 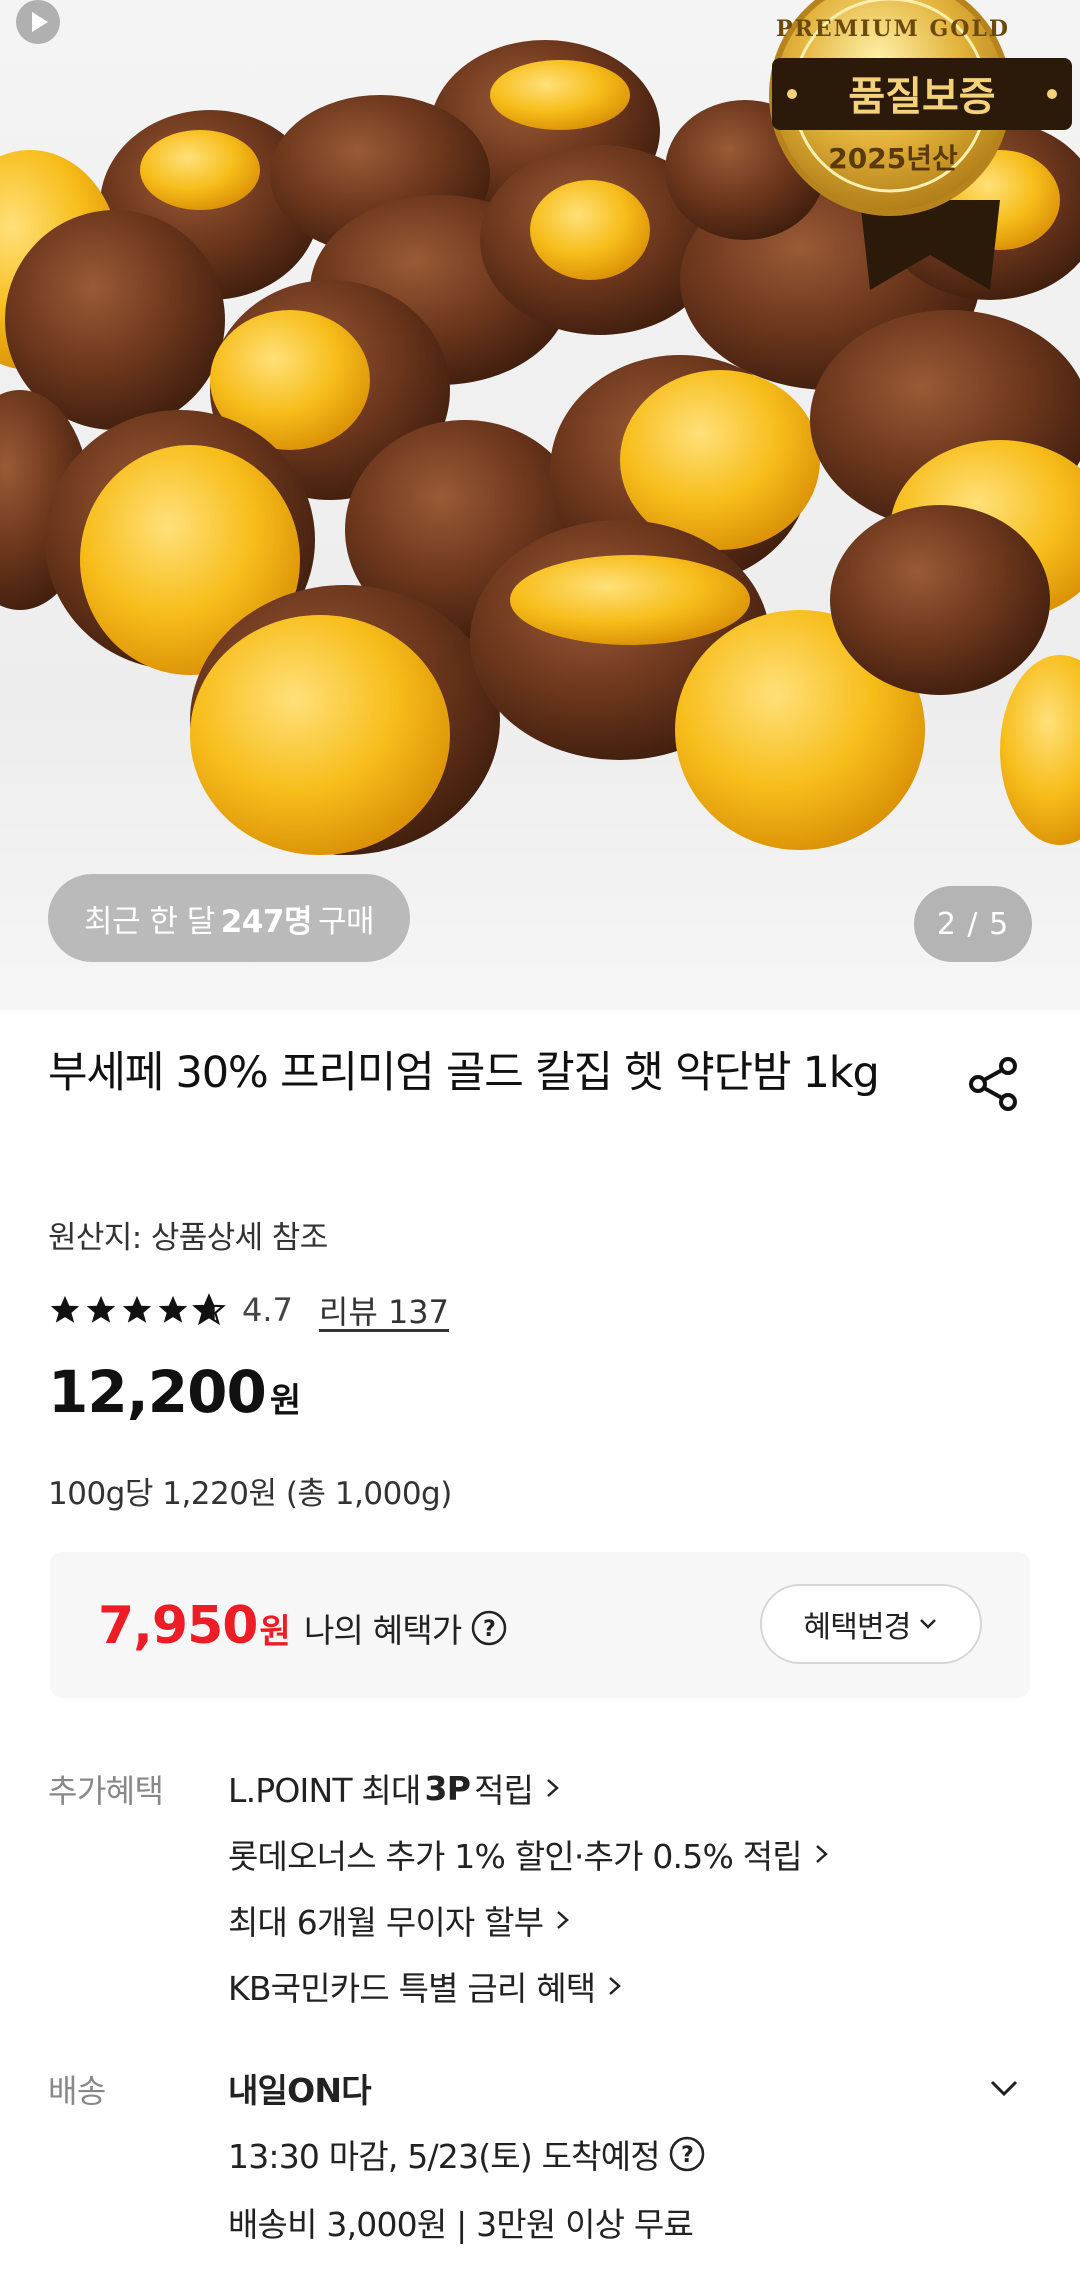 What do you see at coordinates (346, 921) in the screenshot?
I see `purchase-suffix: 구매` at bounding box center [346, 921].